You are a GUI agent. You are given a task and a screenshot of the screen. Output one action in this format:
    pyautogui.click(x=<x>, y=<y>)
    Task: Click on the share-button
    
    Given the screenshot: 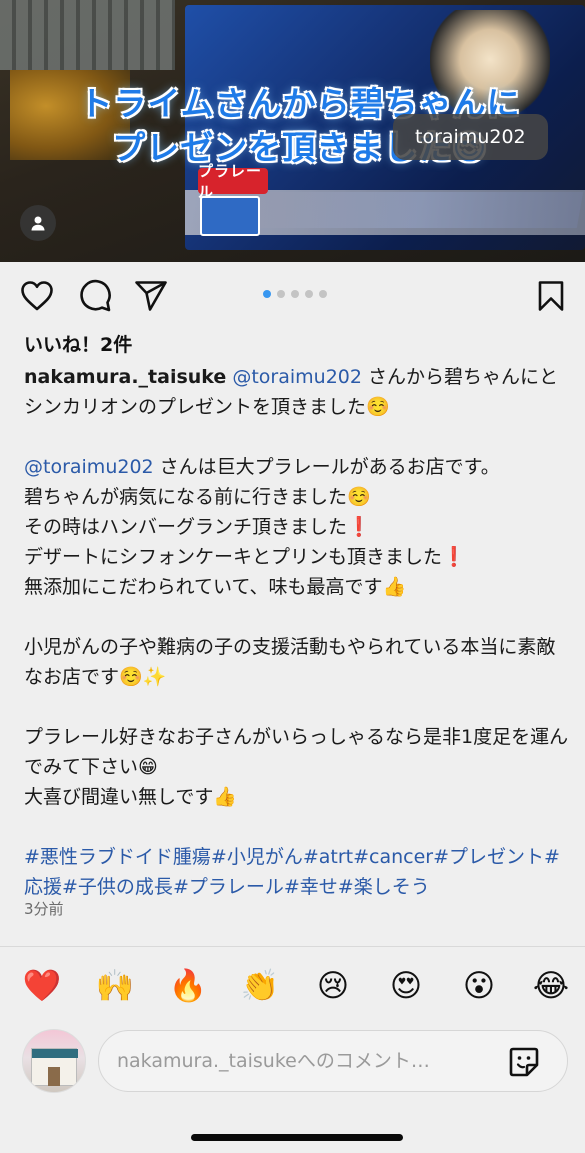 What is the action you would take?
    pyautogui.click(x=151, y=296)
    